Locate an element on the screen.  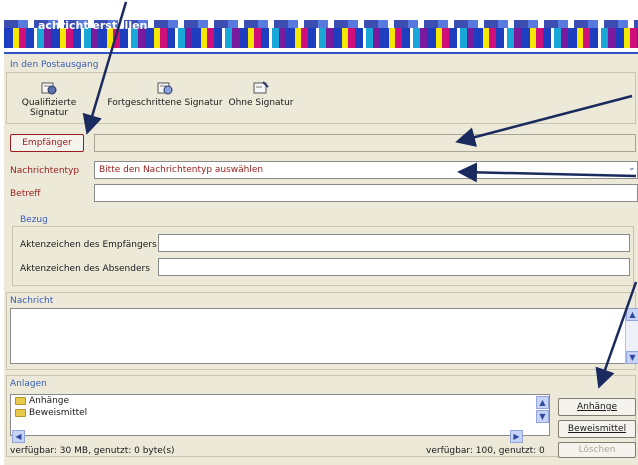
attachments-list: Anhänge Beweismittel is located at coordinates (280, 415).